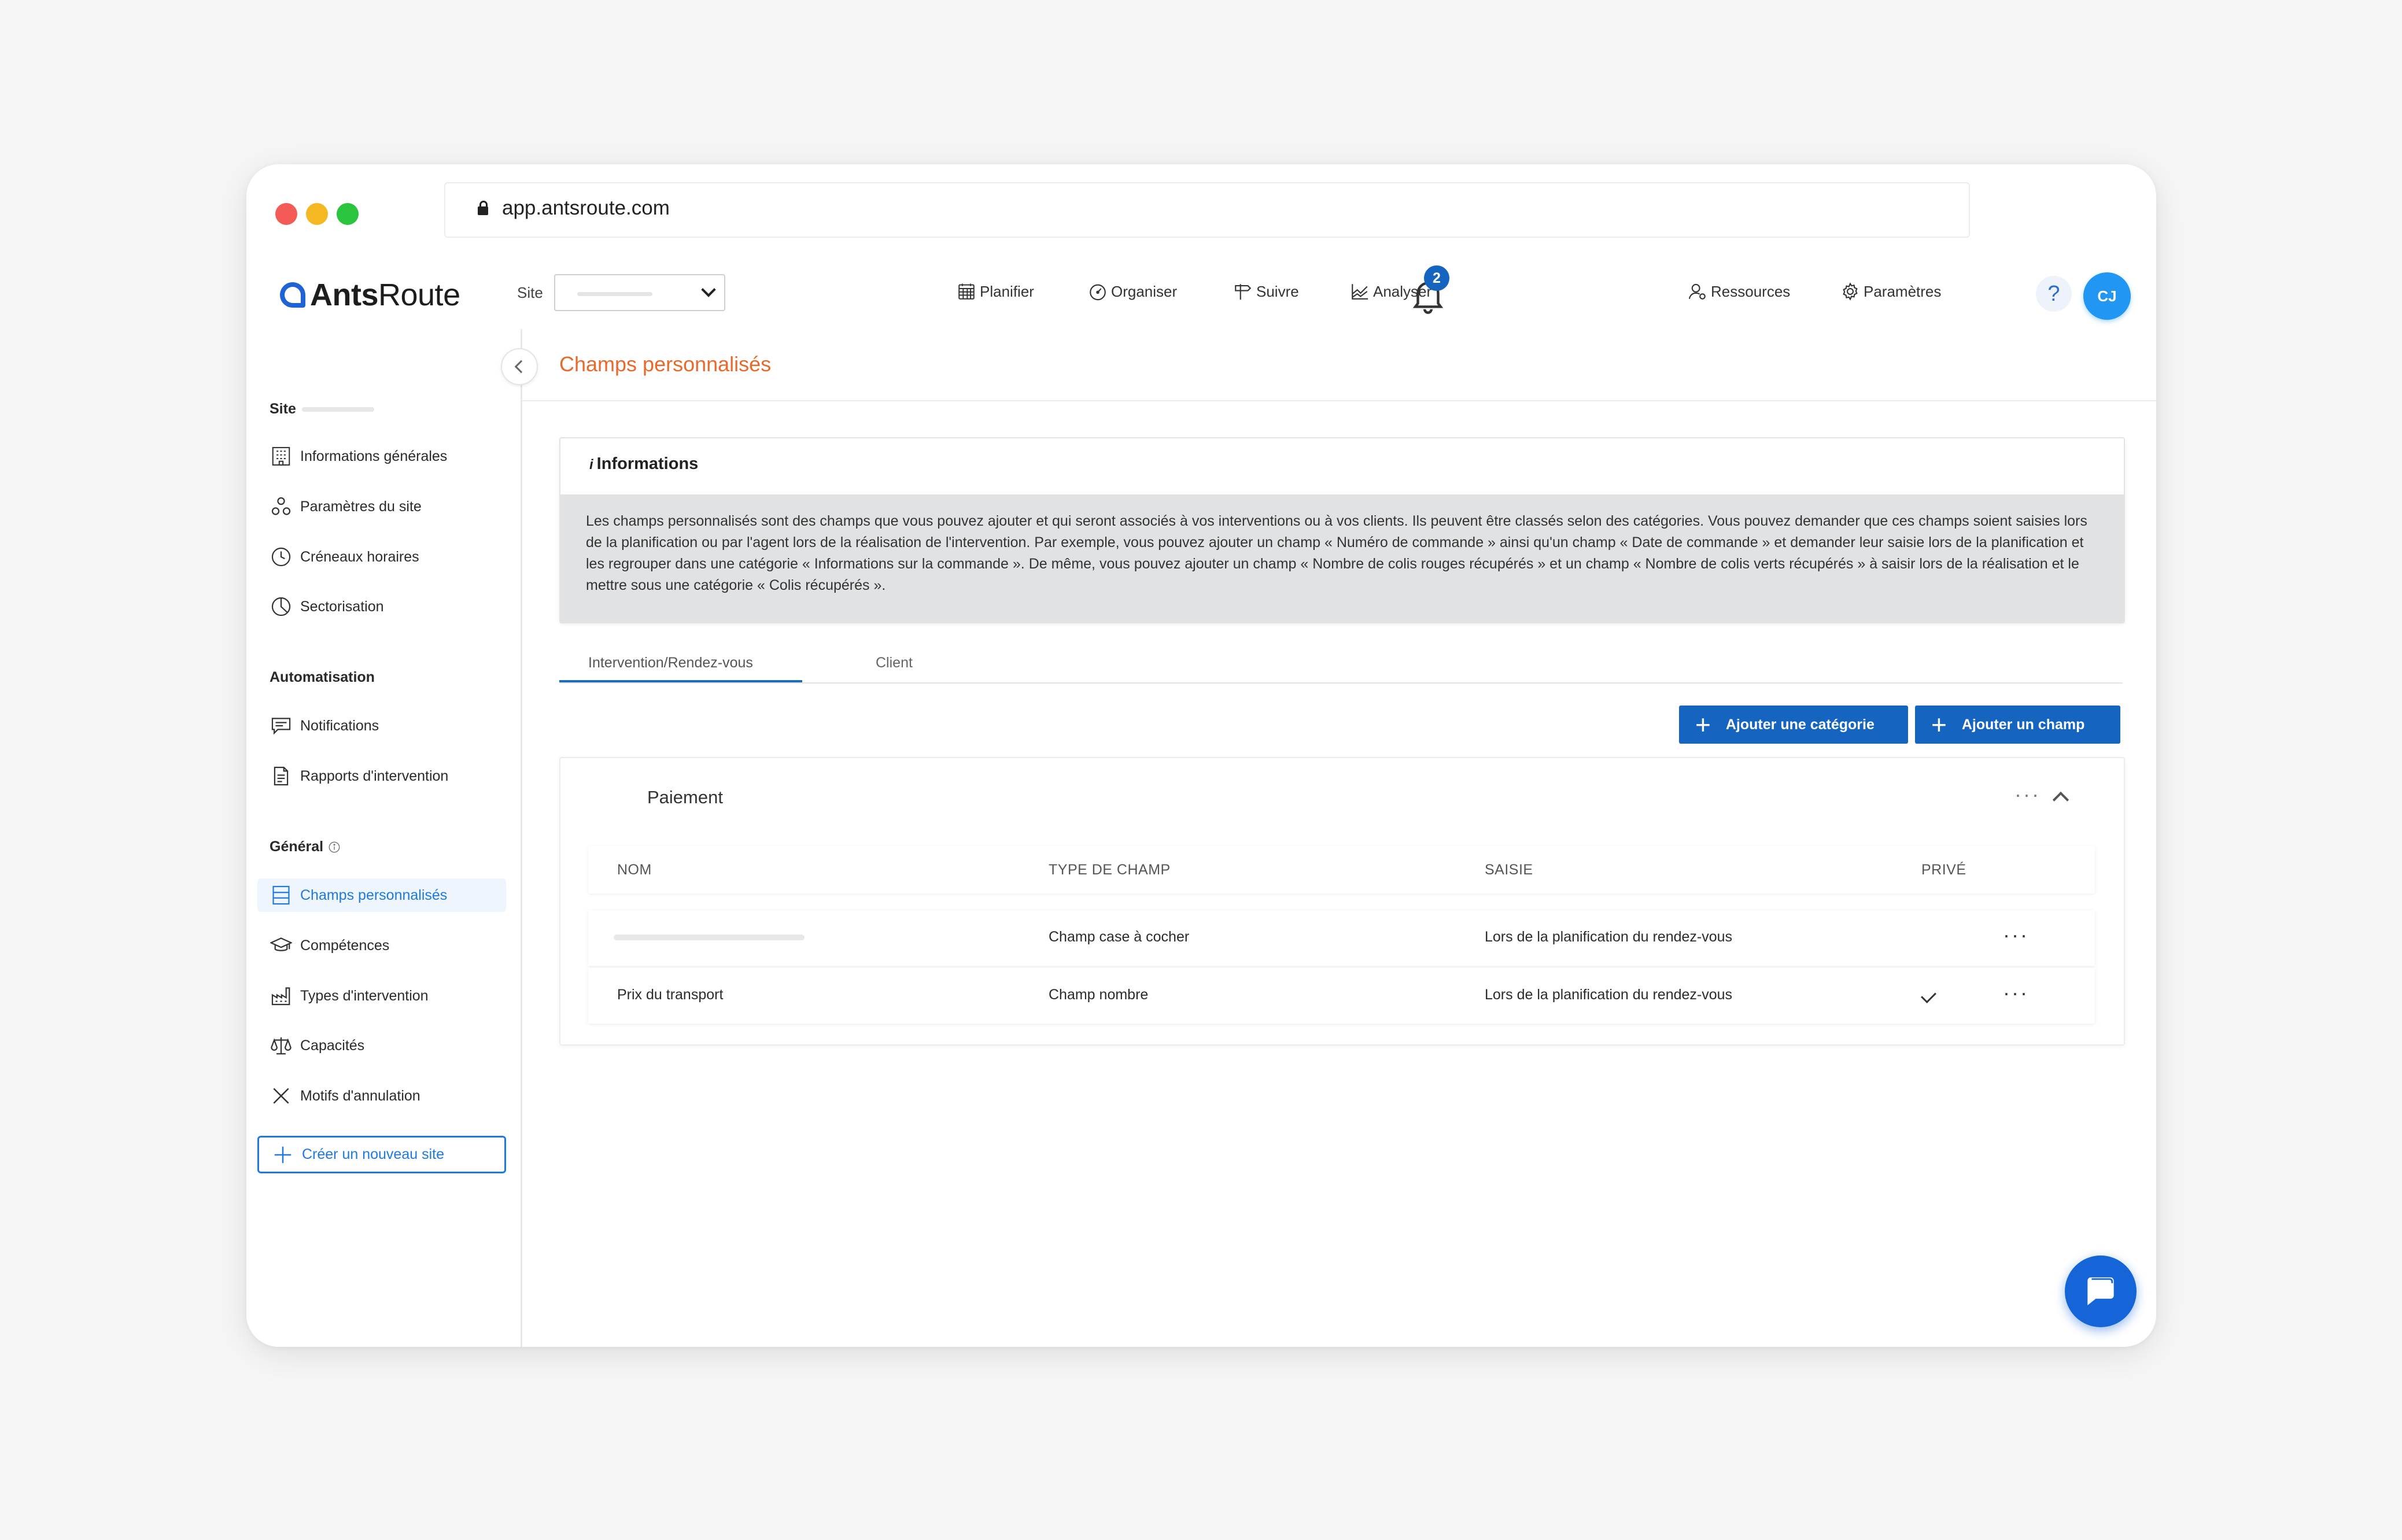 The image size is (2402, 1540). What do you see at coordinates (374, 776) in the screenshot?
I see `sidebar-item-label: Rapports d'intervention` at bounding box center [374, 776].